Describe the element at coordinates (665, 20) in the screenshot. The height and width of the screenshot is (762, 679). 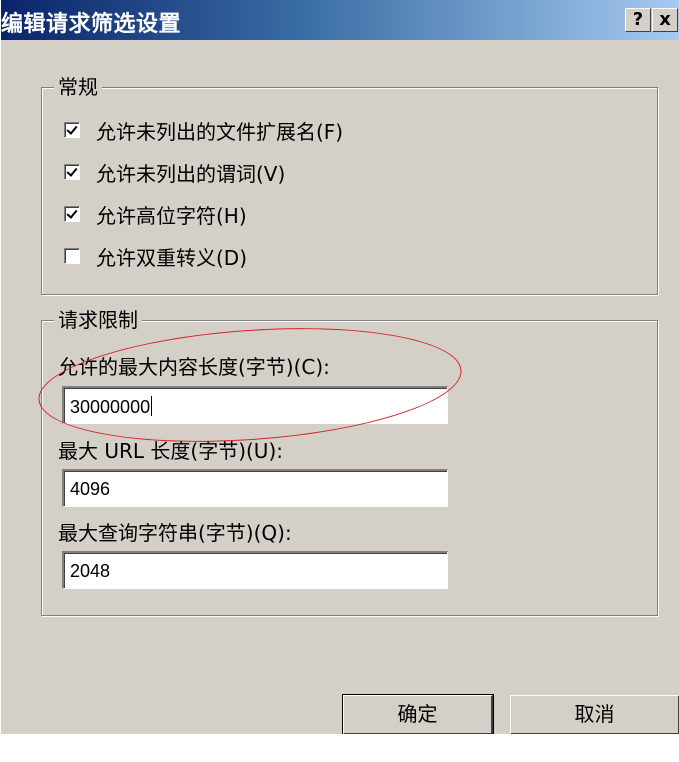
I see `close-button: x` at that location.